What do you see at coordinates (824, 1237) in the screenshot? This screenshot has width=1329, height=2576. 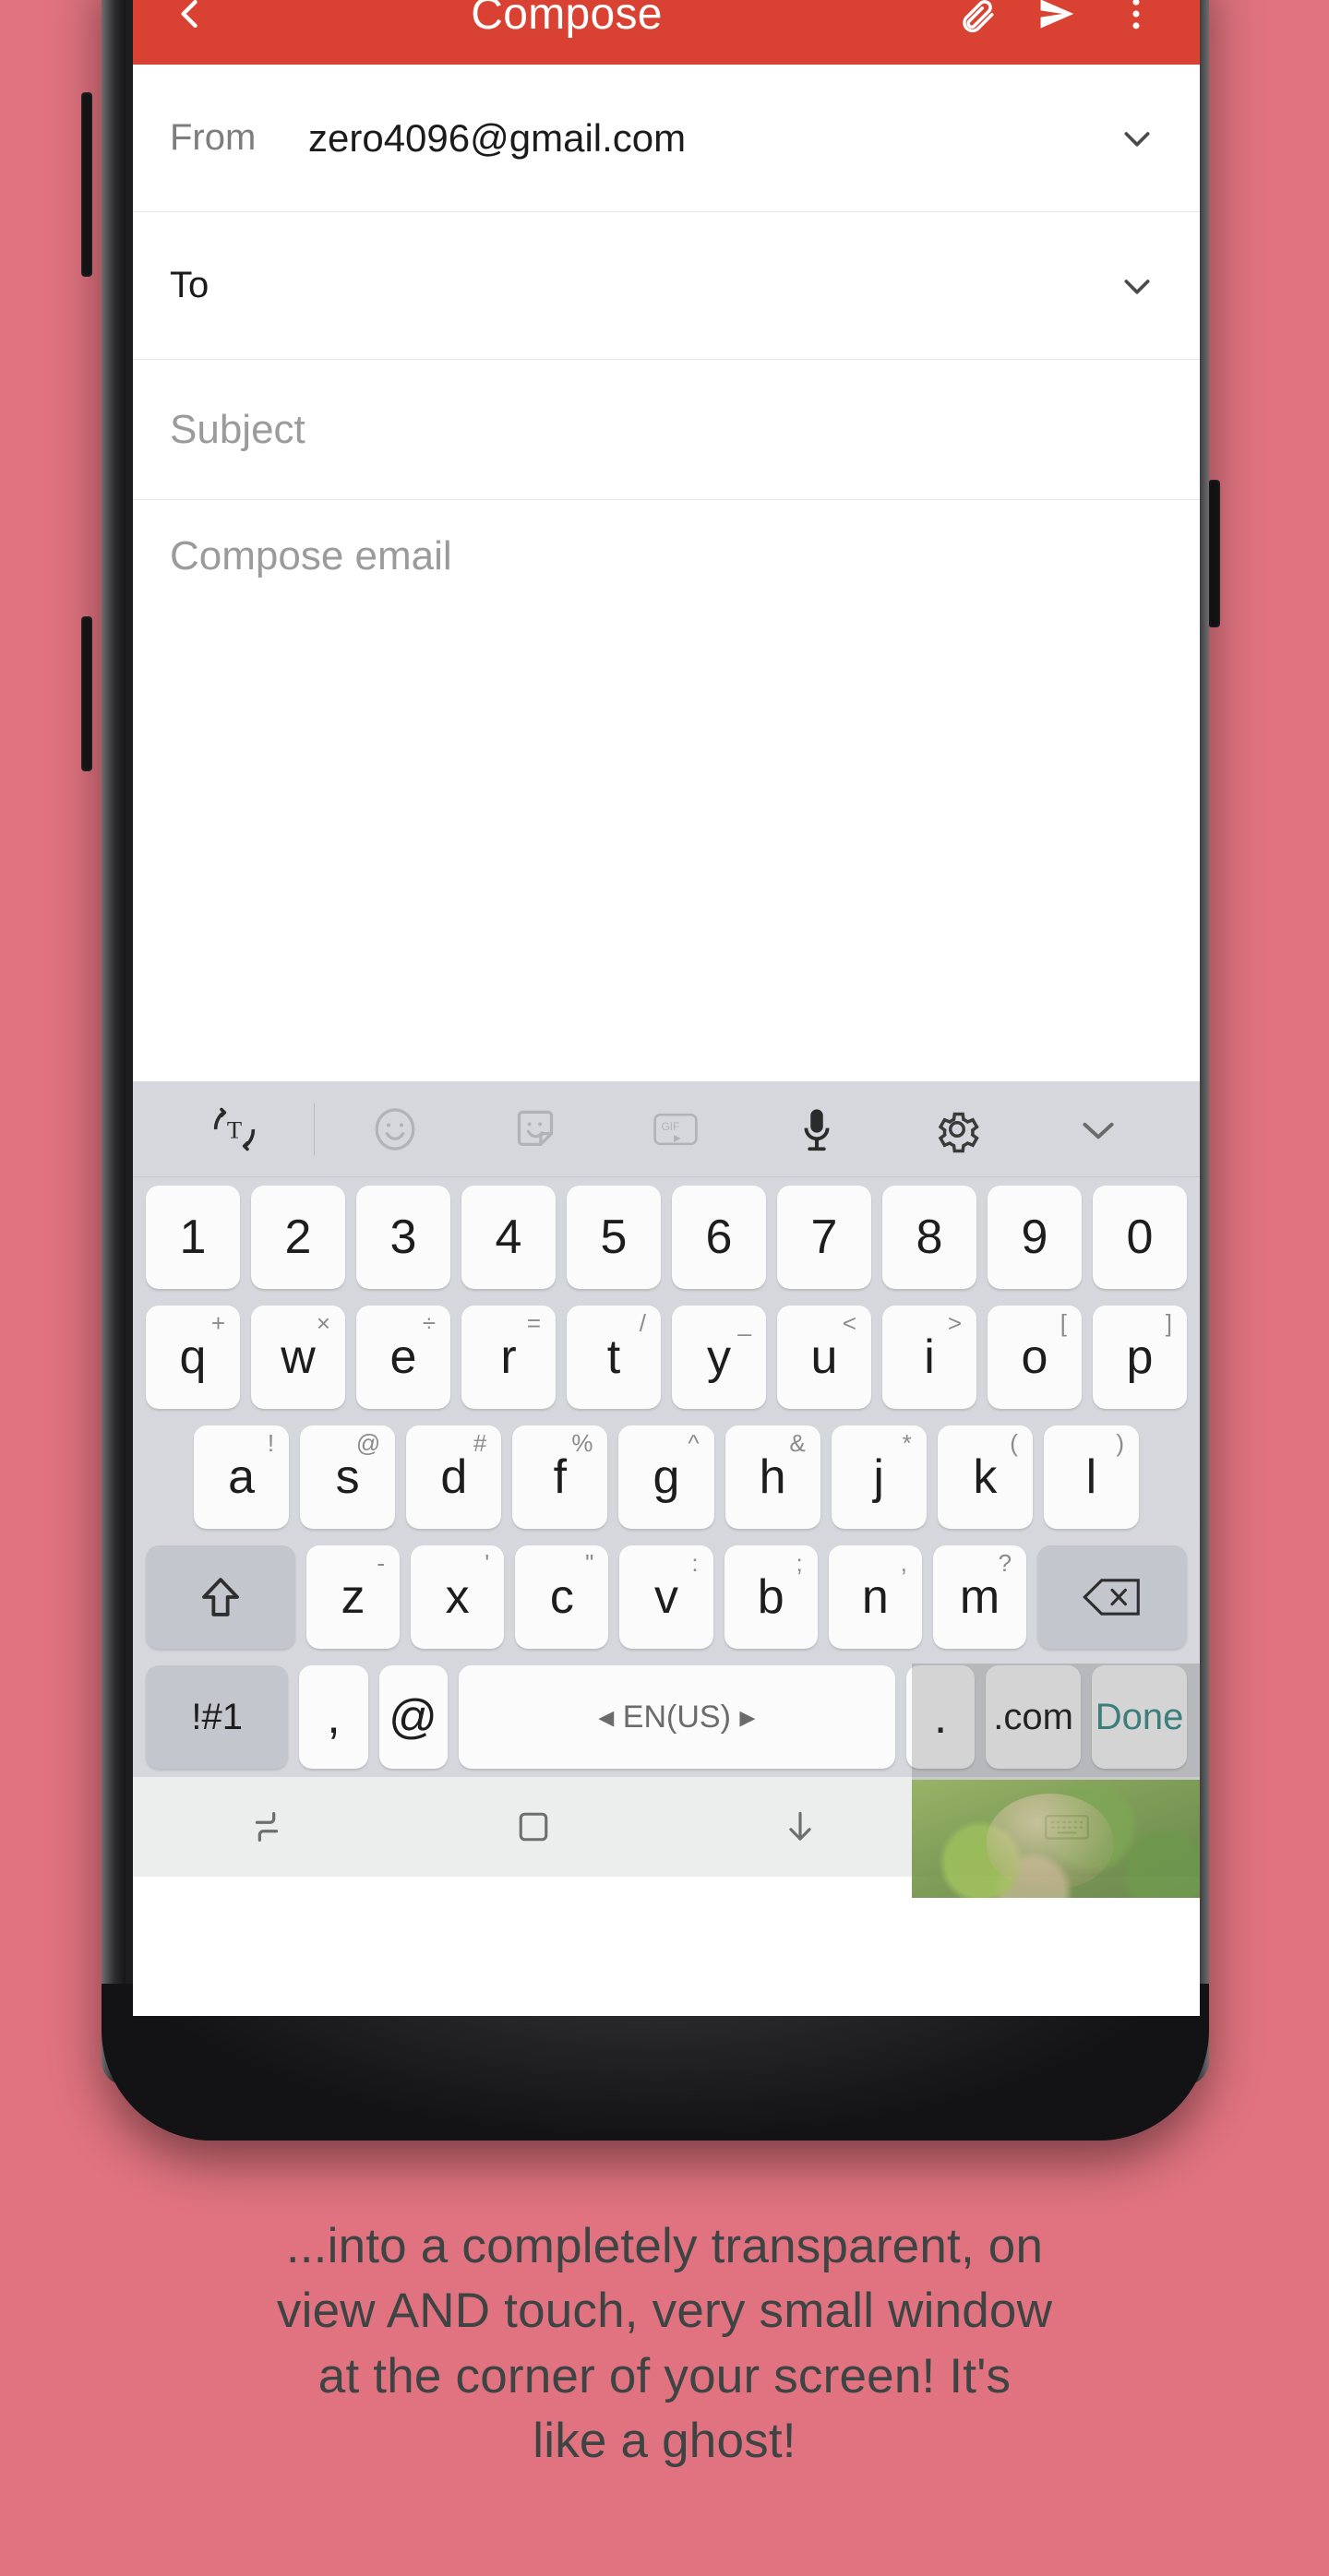 I see `key-7: 7` at bounding box center [824, 1237].